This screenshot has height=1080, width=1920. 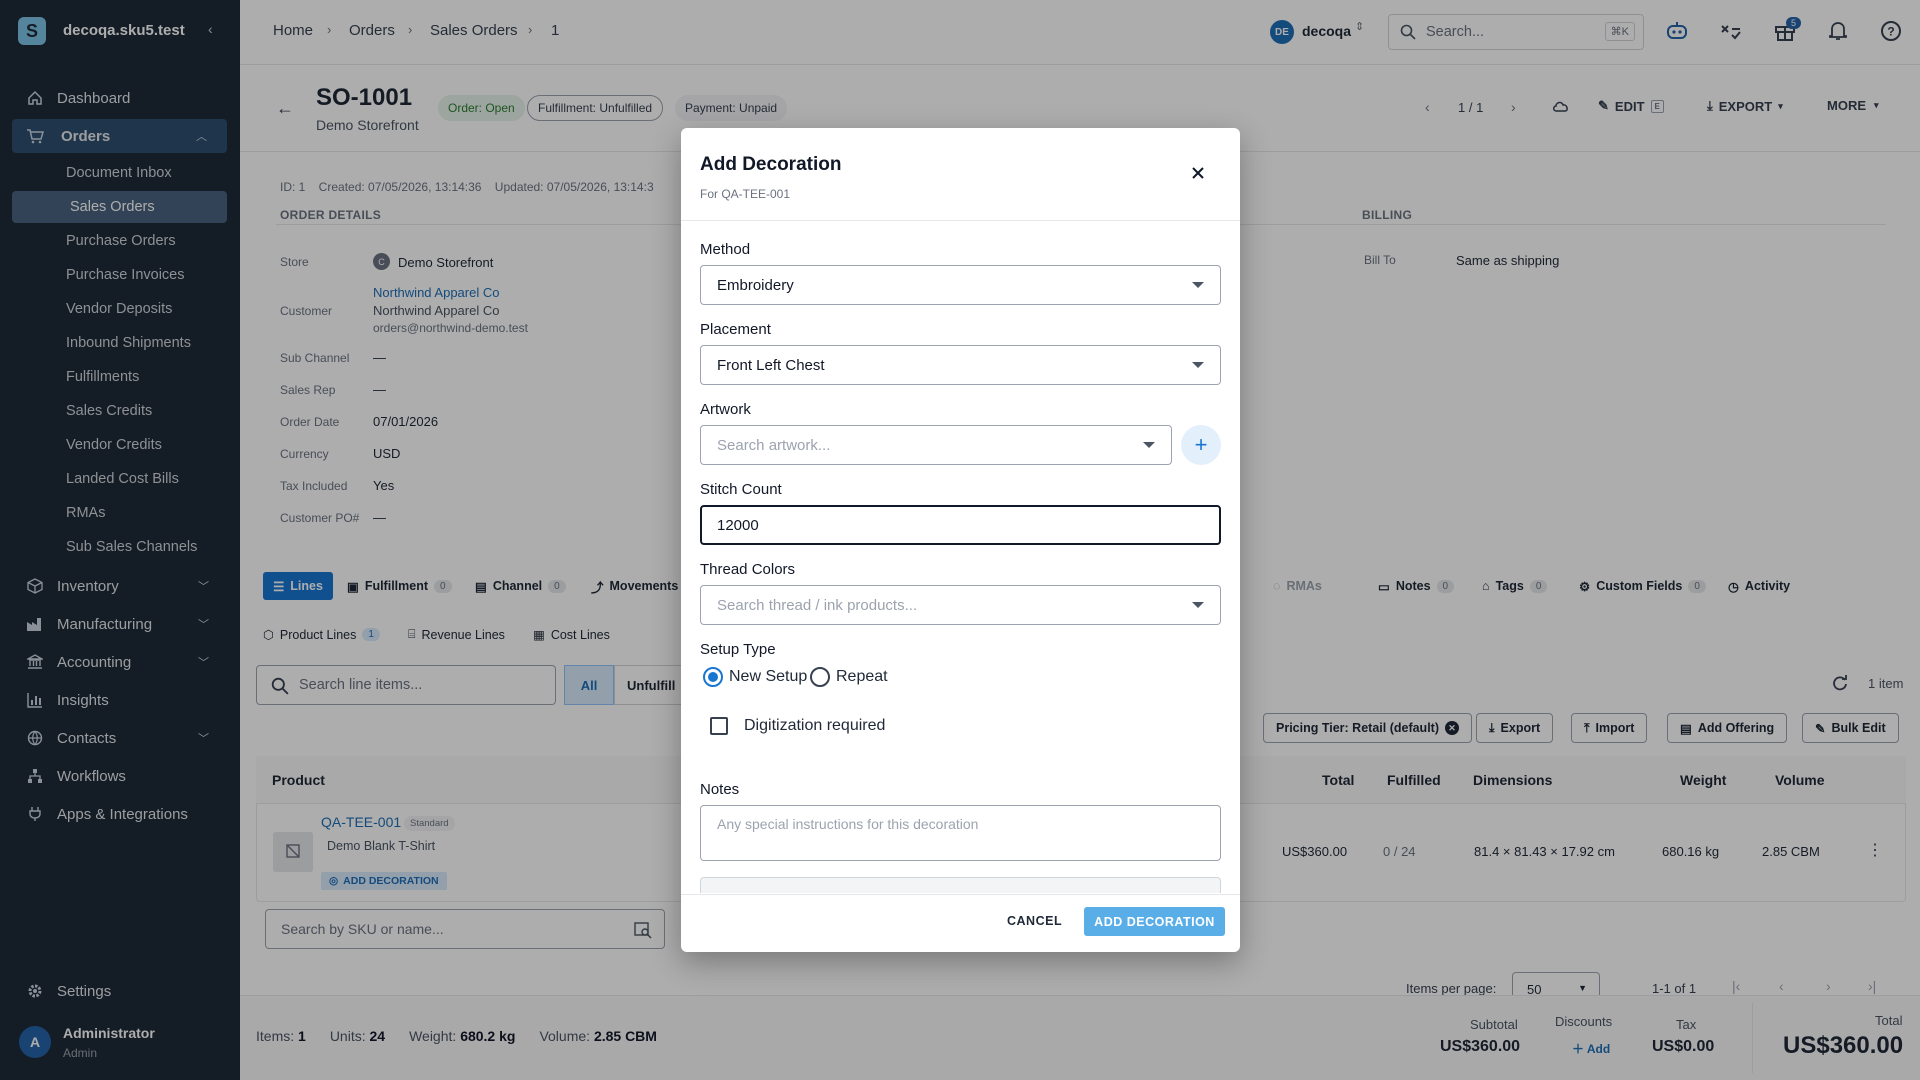 I want to click on placement-select: Front Left Chest, so click(x=960, y=365).